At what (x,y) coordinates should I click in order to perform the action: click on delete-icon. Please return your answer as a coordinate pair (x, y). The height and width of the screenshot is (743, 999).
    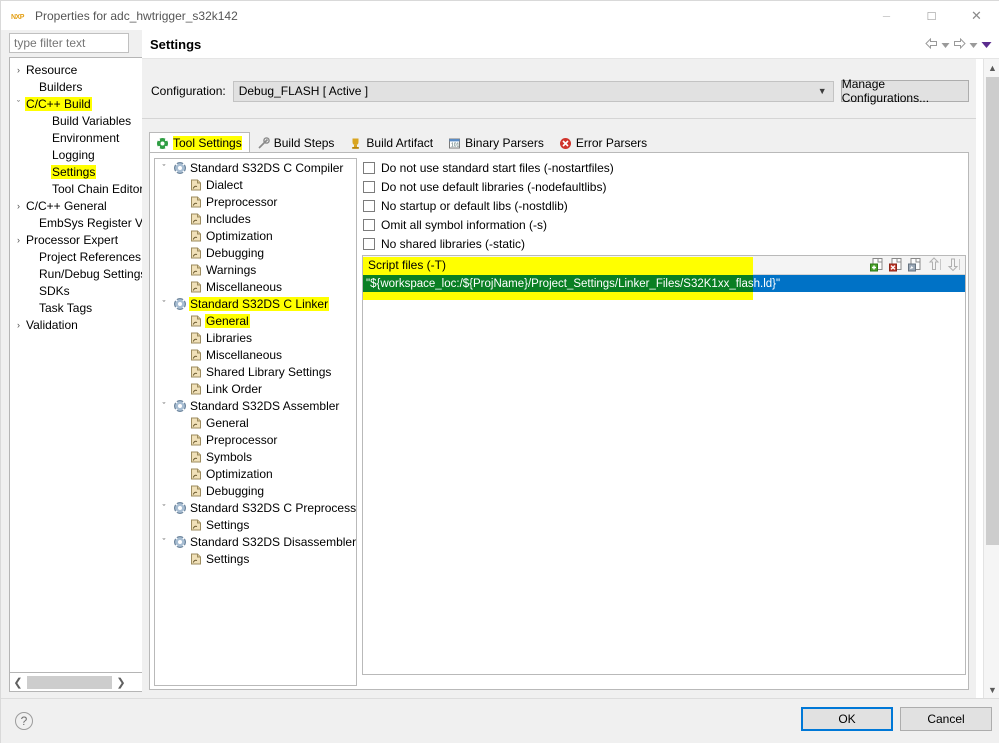
    Looking at the image, I should click on (896, 264).